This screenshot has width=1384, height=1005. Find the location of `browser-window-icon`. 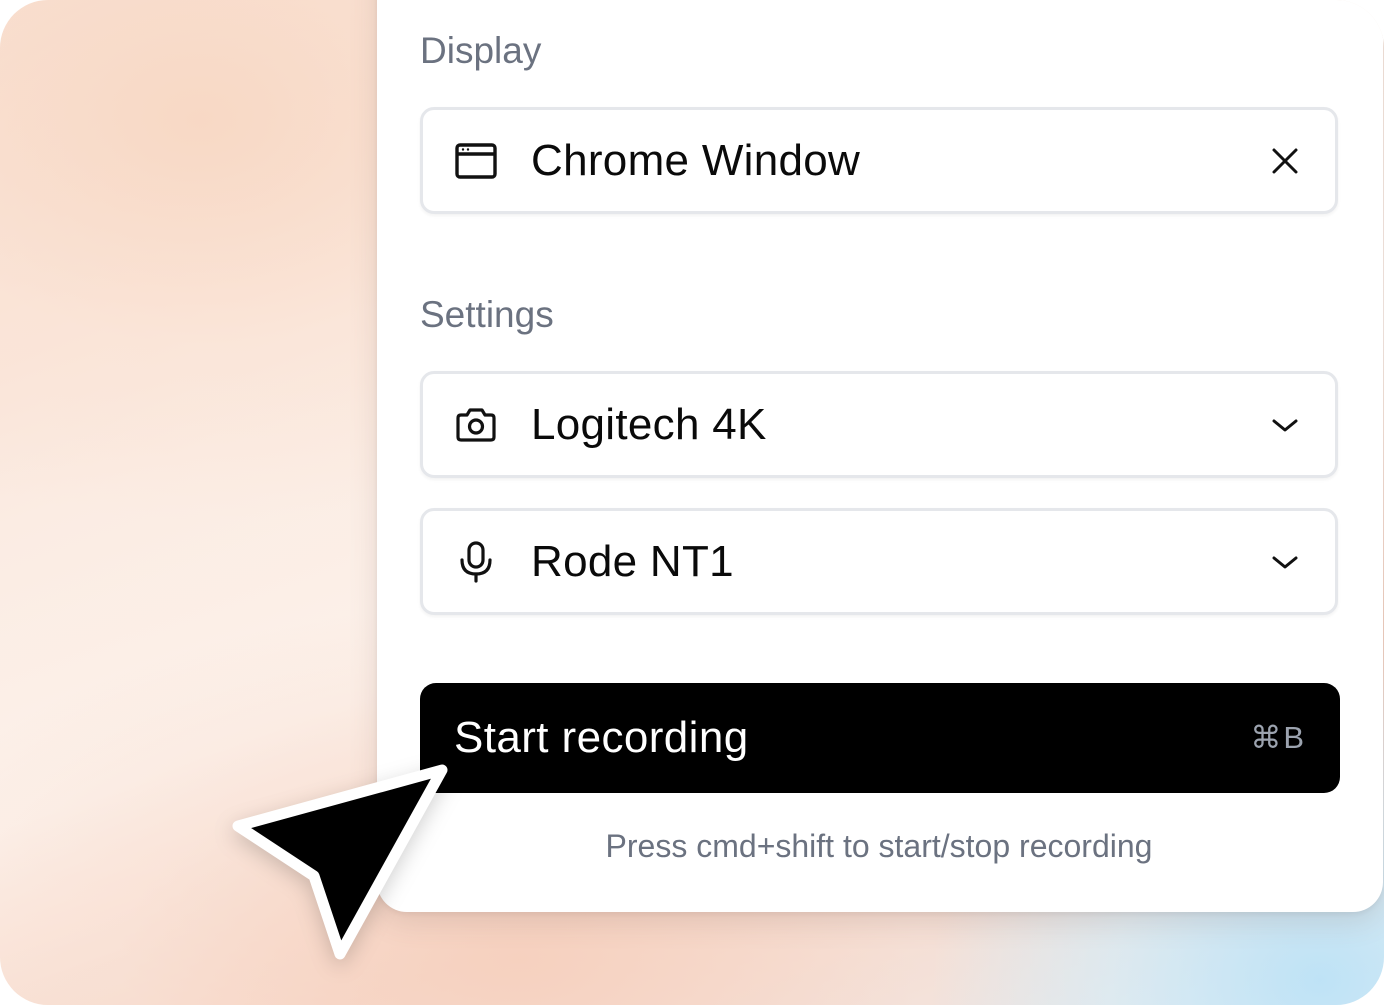

browser-window-icon is located at coordinates (476, 161).